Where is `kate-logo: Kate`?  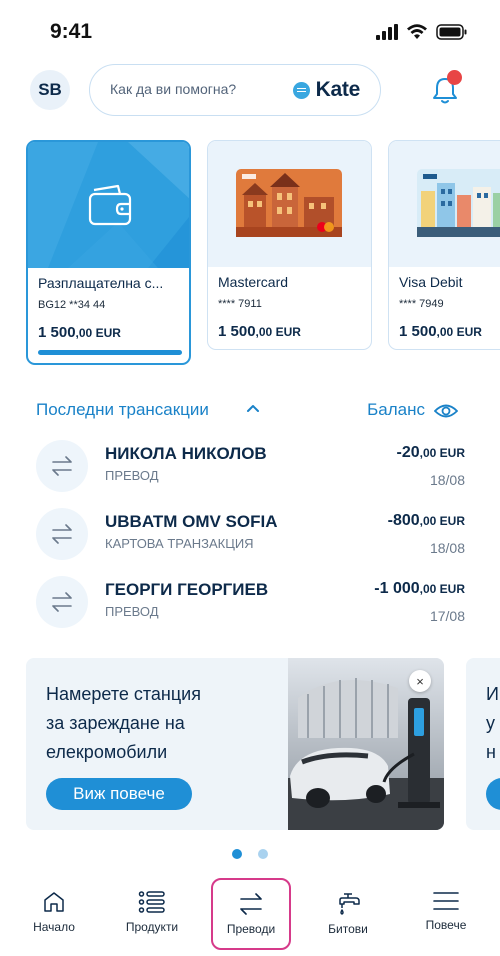
kate-logo: Kate is located at coordinates (326, 90).